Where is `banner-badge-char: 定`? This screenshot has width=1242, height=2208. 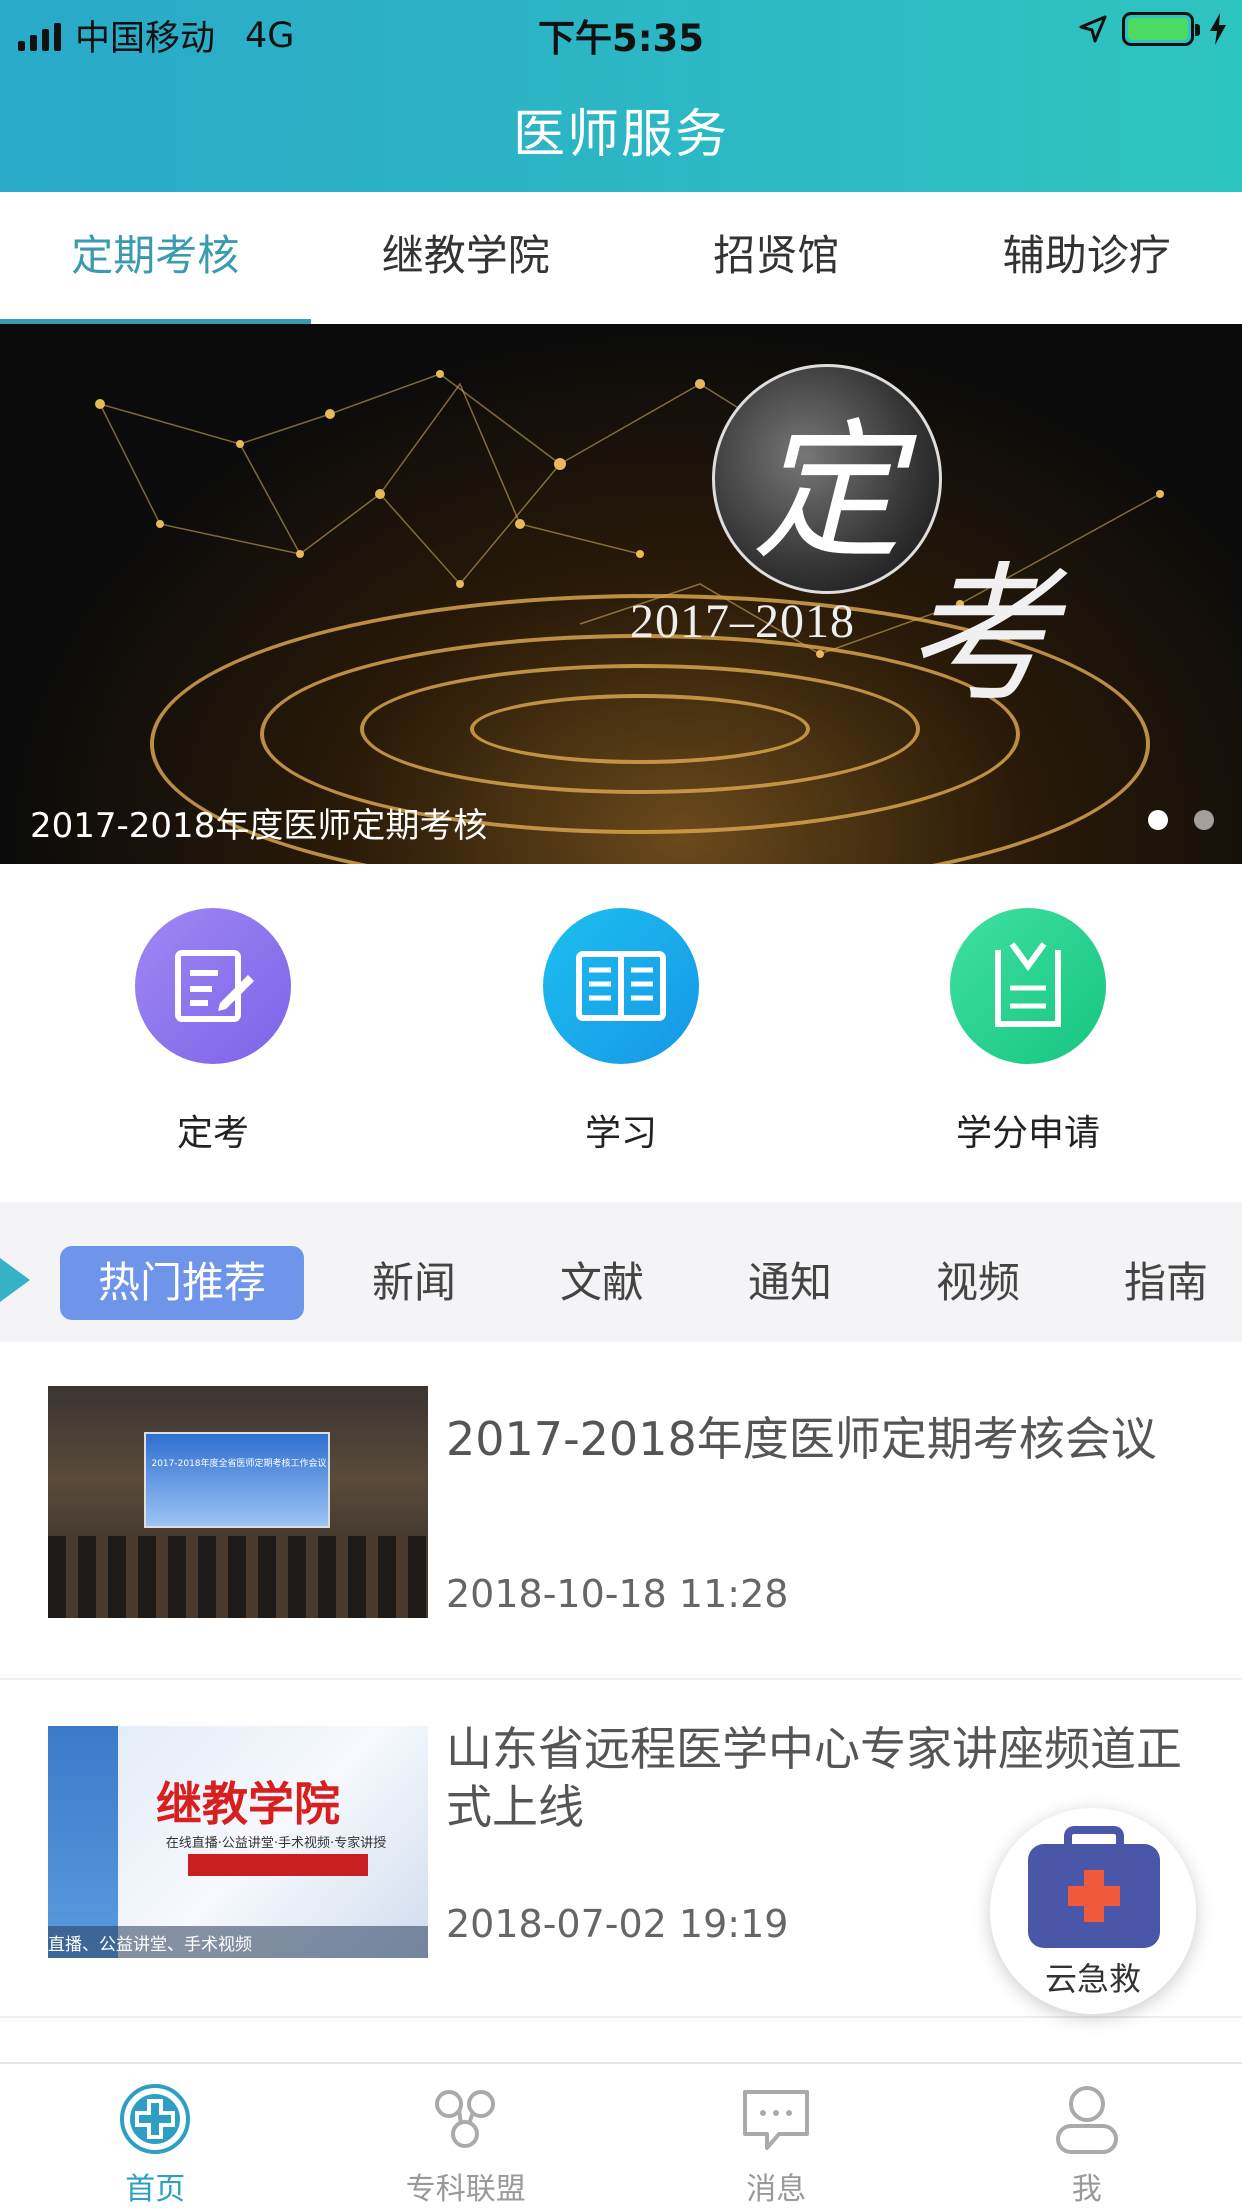
banner-badge-char: 定 is located at coordinates (826, 492).